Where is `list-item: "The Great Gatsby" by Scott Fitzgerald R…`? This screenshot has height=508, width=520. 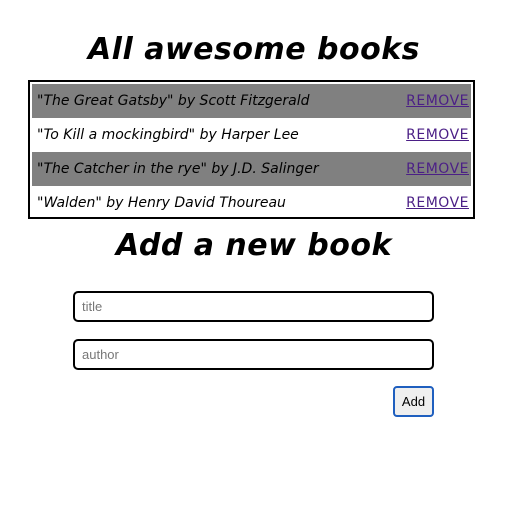
list-item: "The Great Gatsby" by Scott Fitzgerald R… is located at coordinates (251, 101).